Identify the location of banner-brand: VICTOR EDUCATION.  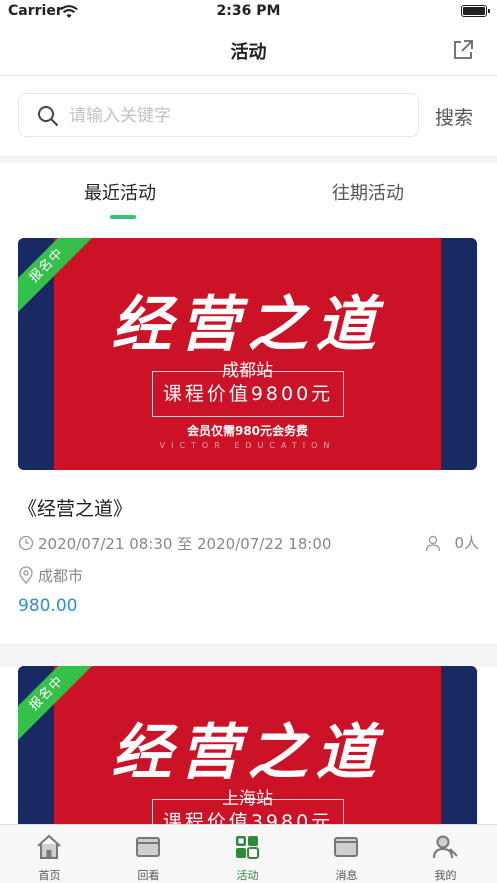
(247, 445).